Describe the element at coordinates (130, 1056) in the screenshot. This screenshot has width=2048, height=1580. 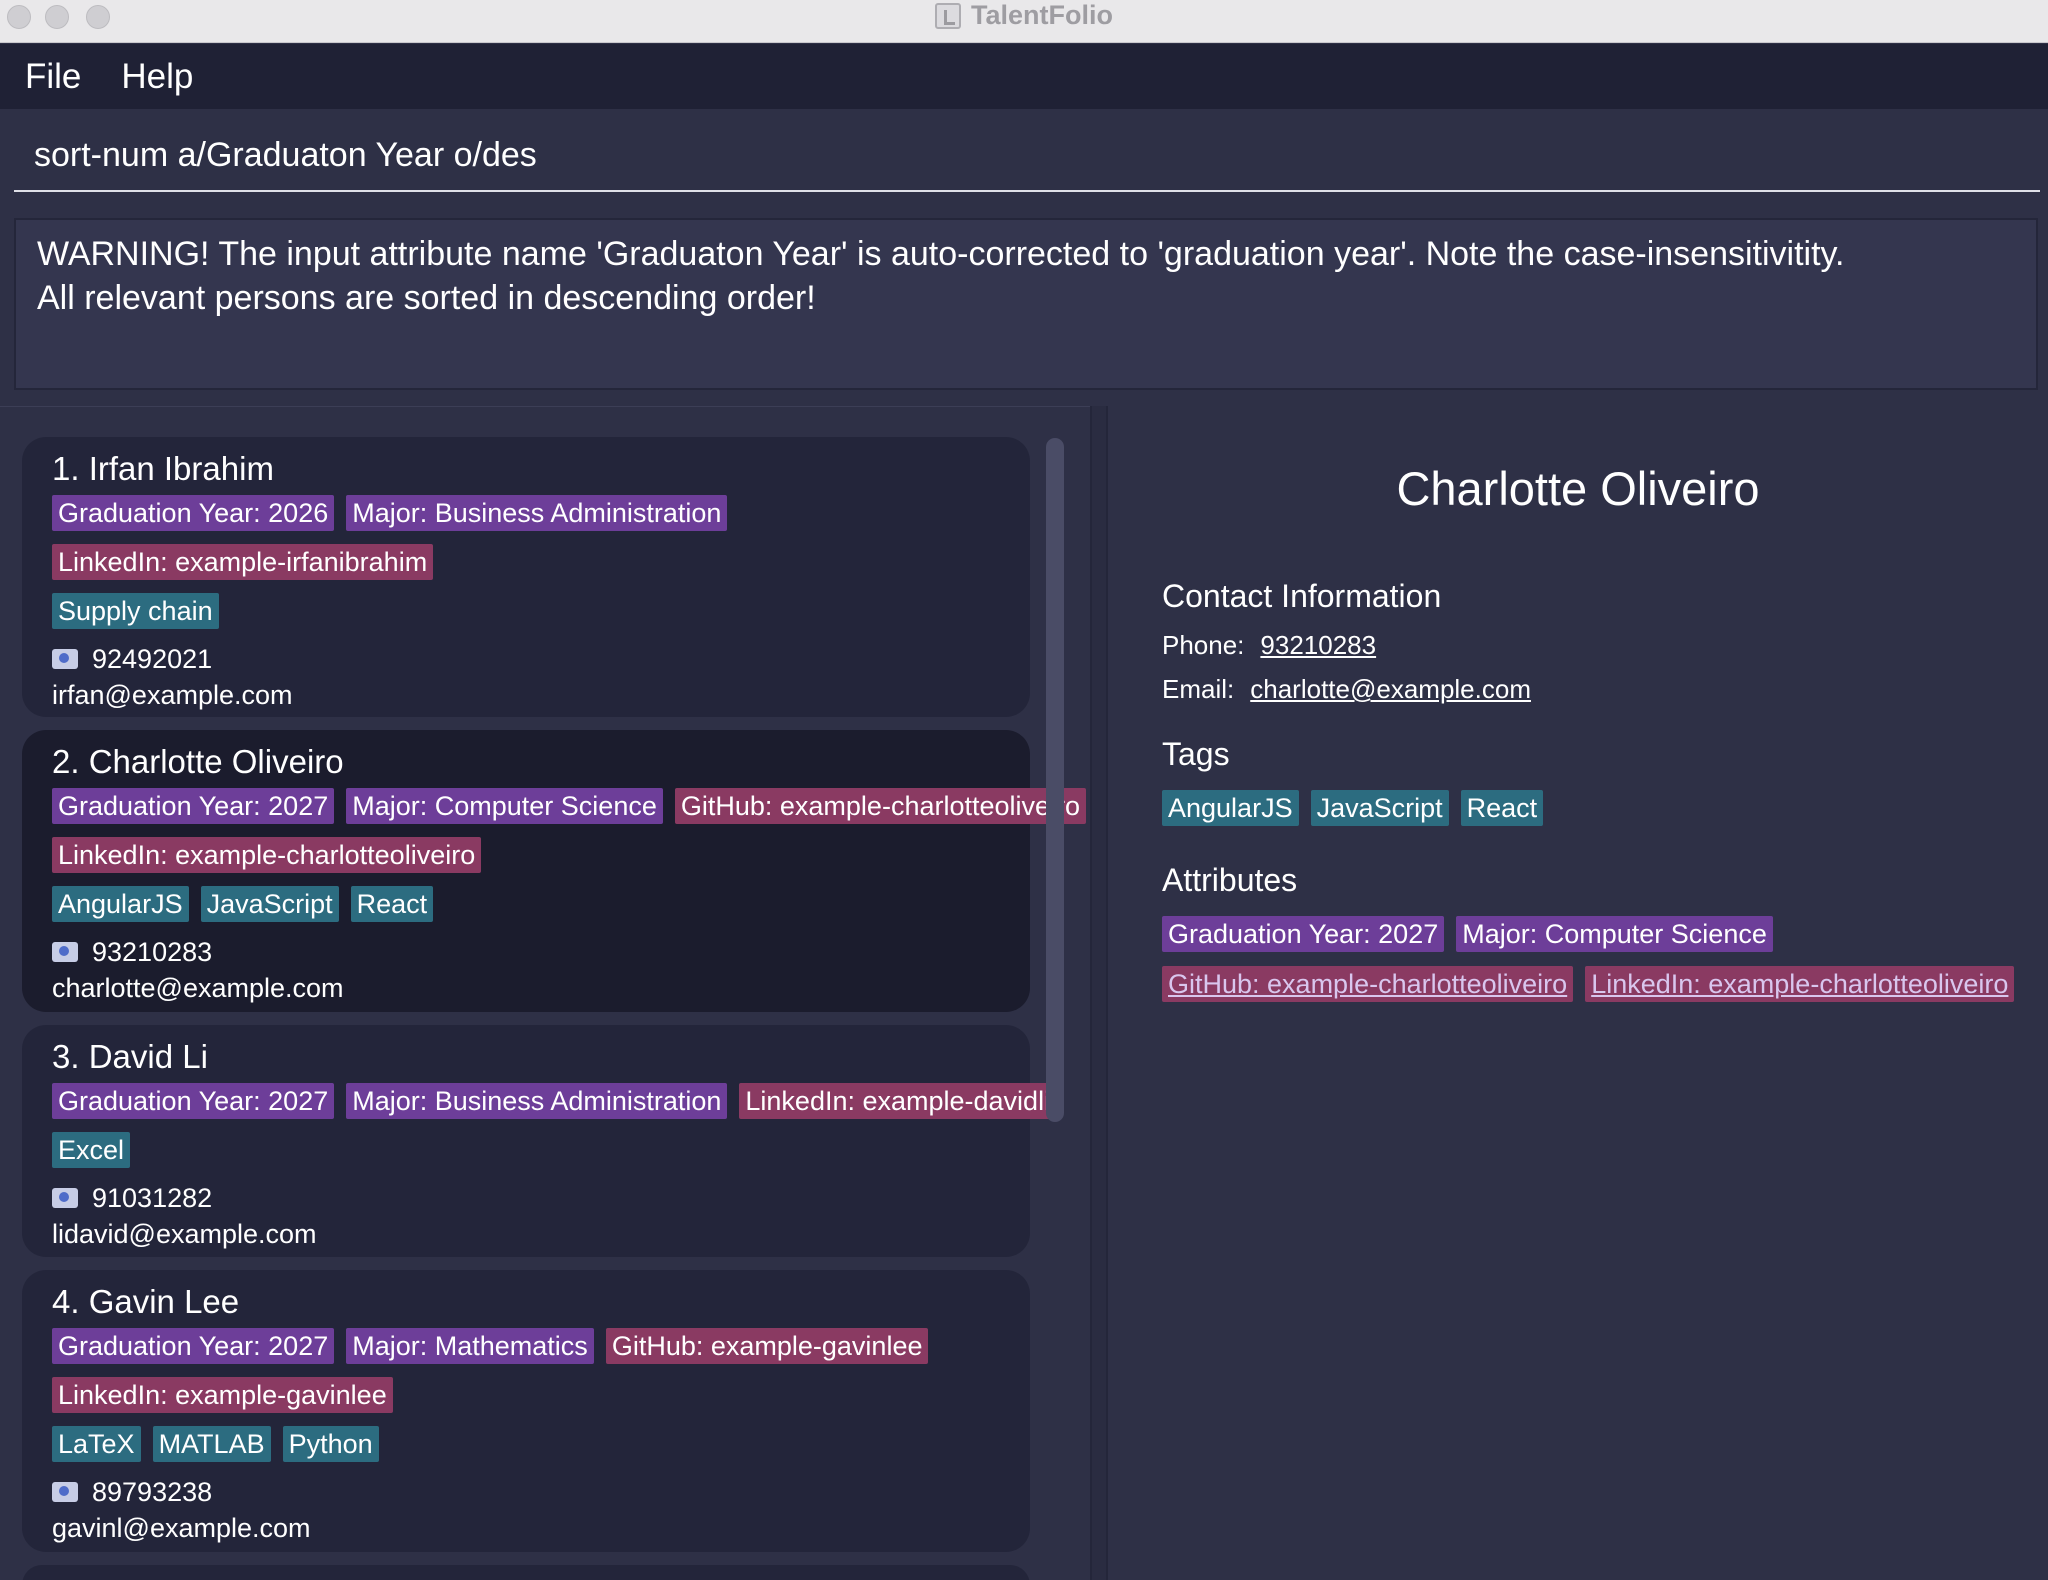
I see `person-name: 3. David Li` at that location.